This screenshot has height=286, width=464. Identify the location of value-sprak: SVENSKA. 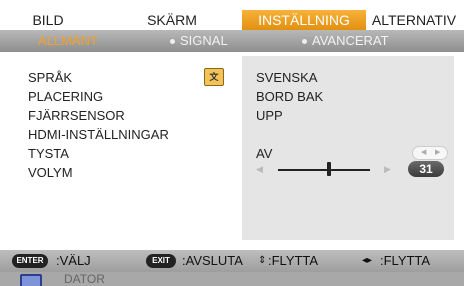
(286, 78).